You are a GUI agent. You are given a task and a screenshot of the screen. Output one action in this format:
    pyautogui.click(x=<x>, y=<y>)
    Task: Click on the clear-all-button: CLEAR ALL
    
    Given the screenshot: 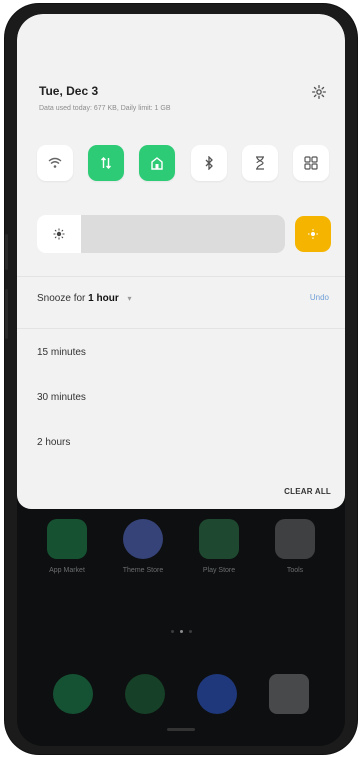 What is the action you would take?
    pyautogui.click(x=307, y=491)
    